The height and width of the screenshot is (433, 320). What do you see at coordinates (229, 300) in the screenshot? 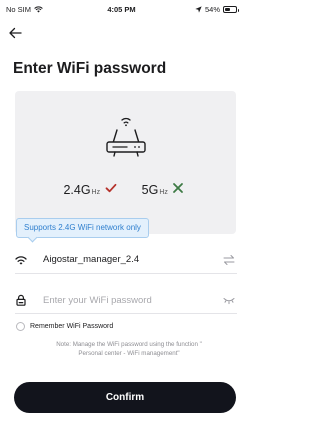
I see `eye-closed-icon` at bounding box center [229, 300].